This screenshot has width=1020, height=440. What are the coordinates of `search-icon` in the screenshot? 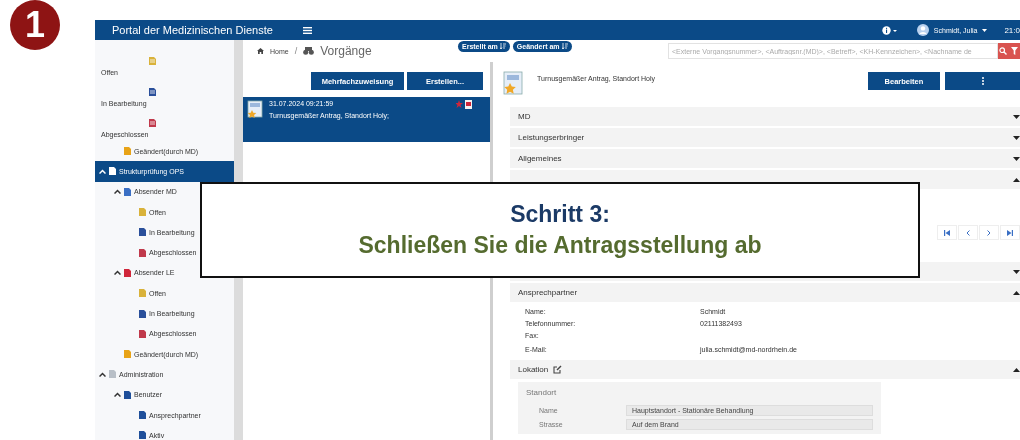 It's located at (1003, 51).